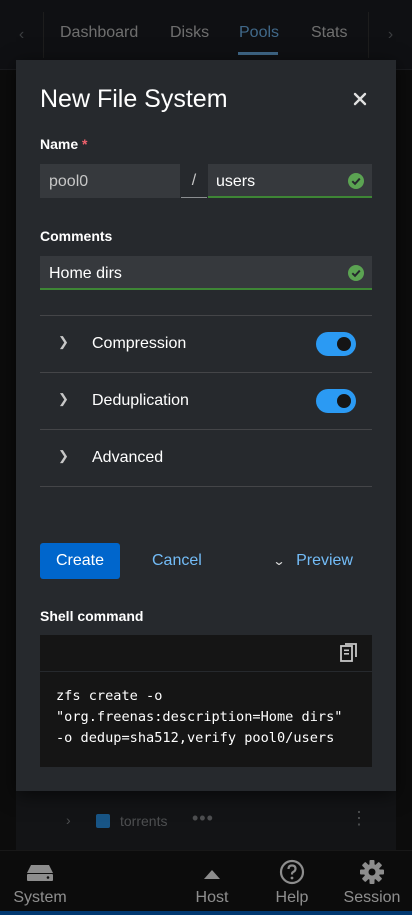 The height and width of the screenshot is (915, 412). Describe the element at coordinates (110, 181) in the screenshot. I see `pool-prefix: pool0` at that location.